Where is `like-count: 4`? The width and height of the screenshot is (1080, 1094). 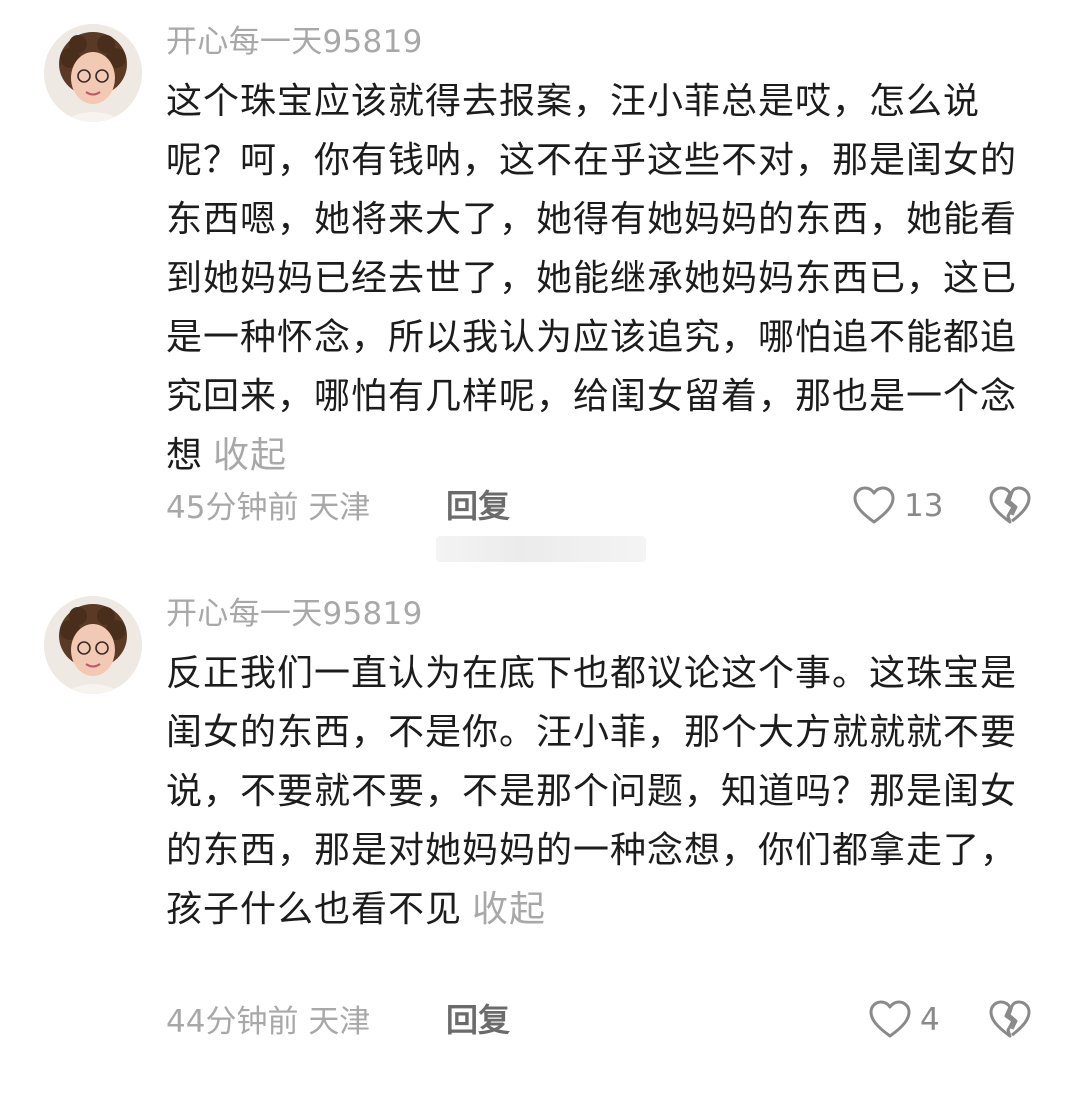
like-count: 4 is located at coordinates (930, 1020).